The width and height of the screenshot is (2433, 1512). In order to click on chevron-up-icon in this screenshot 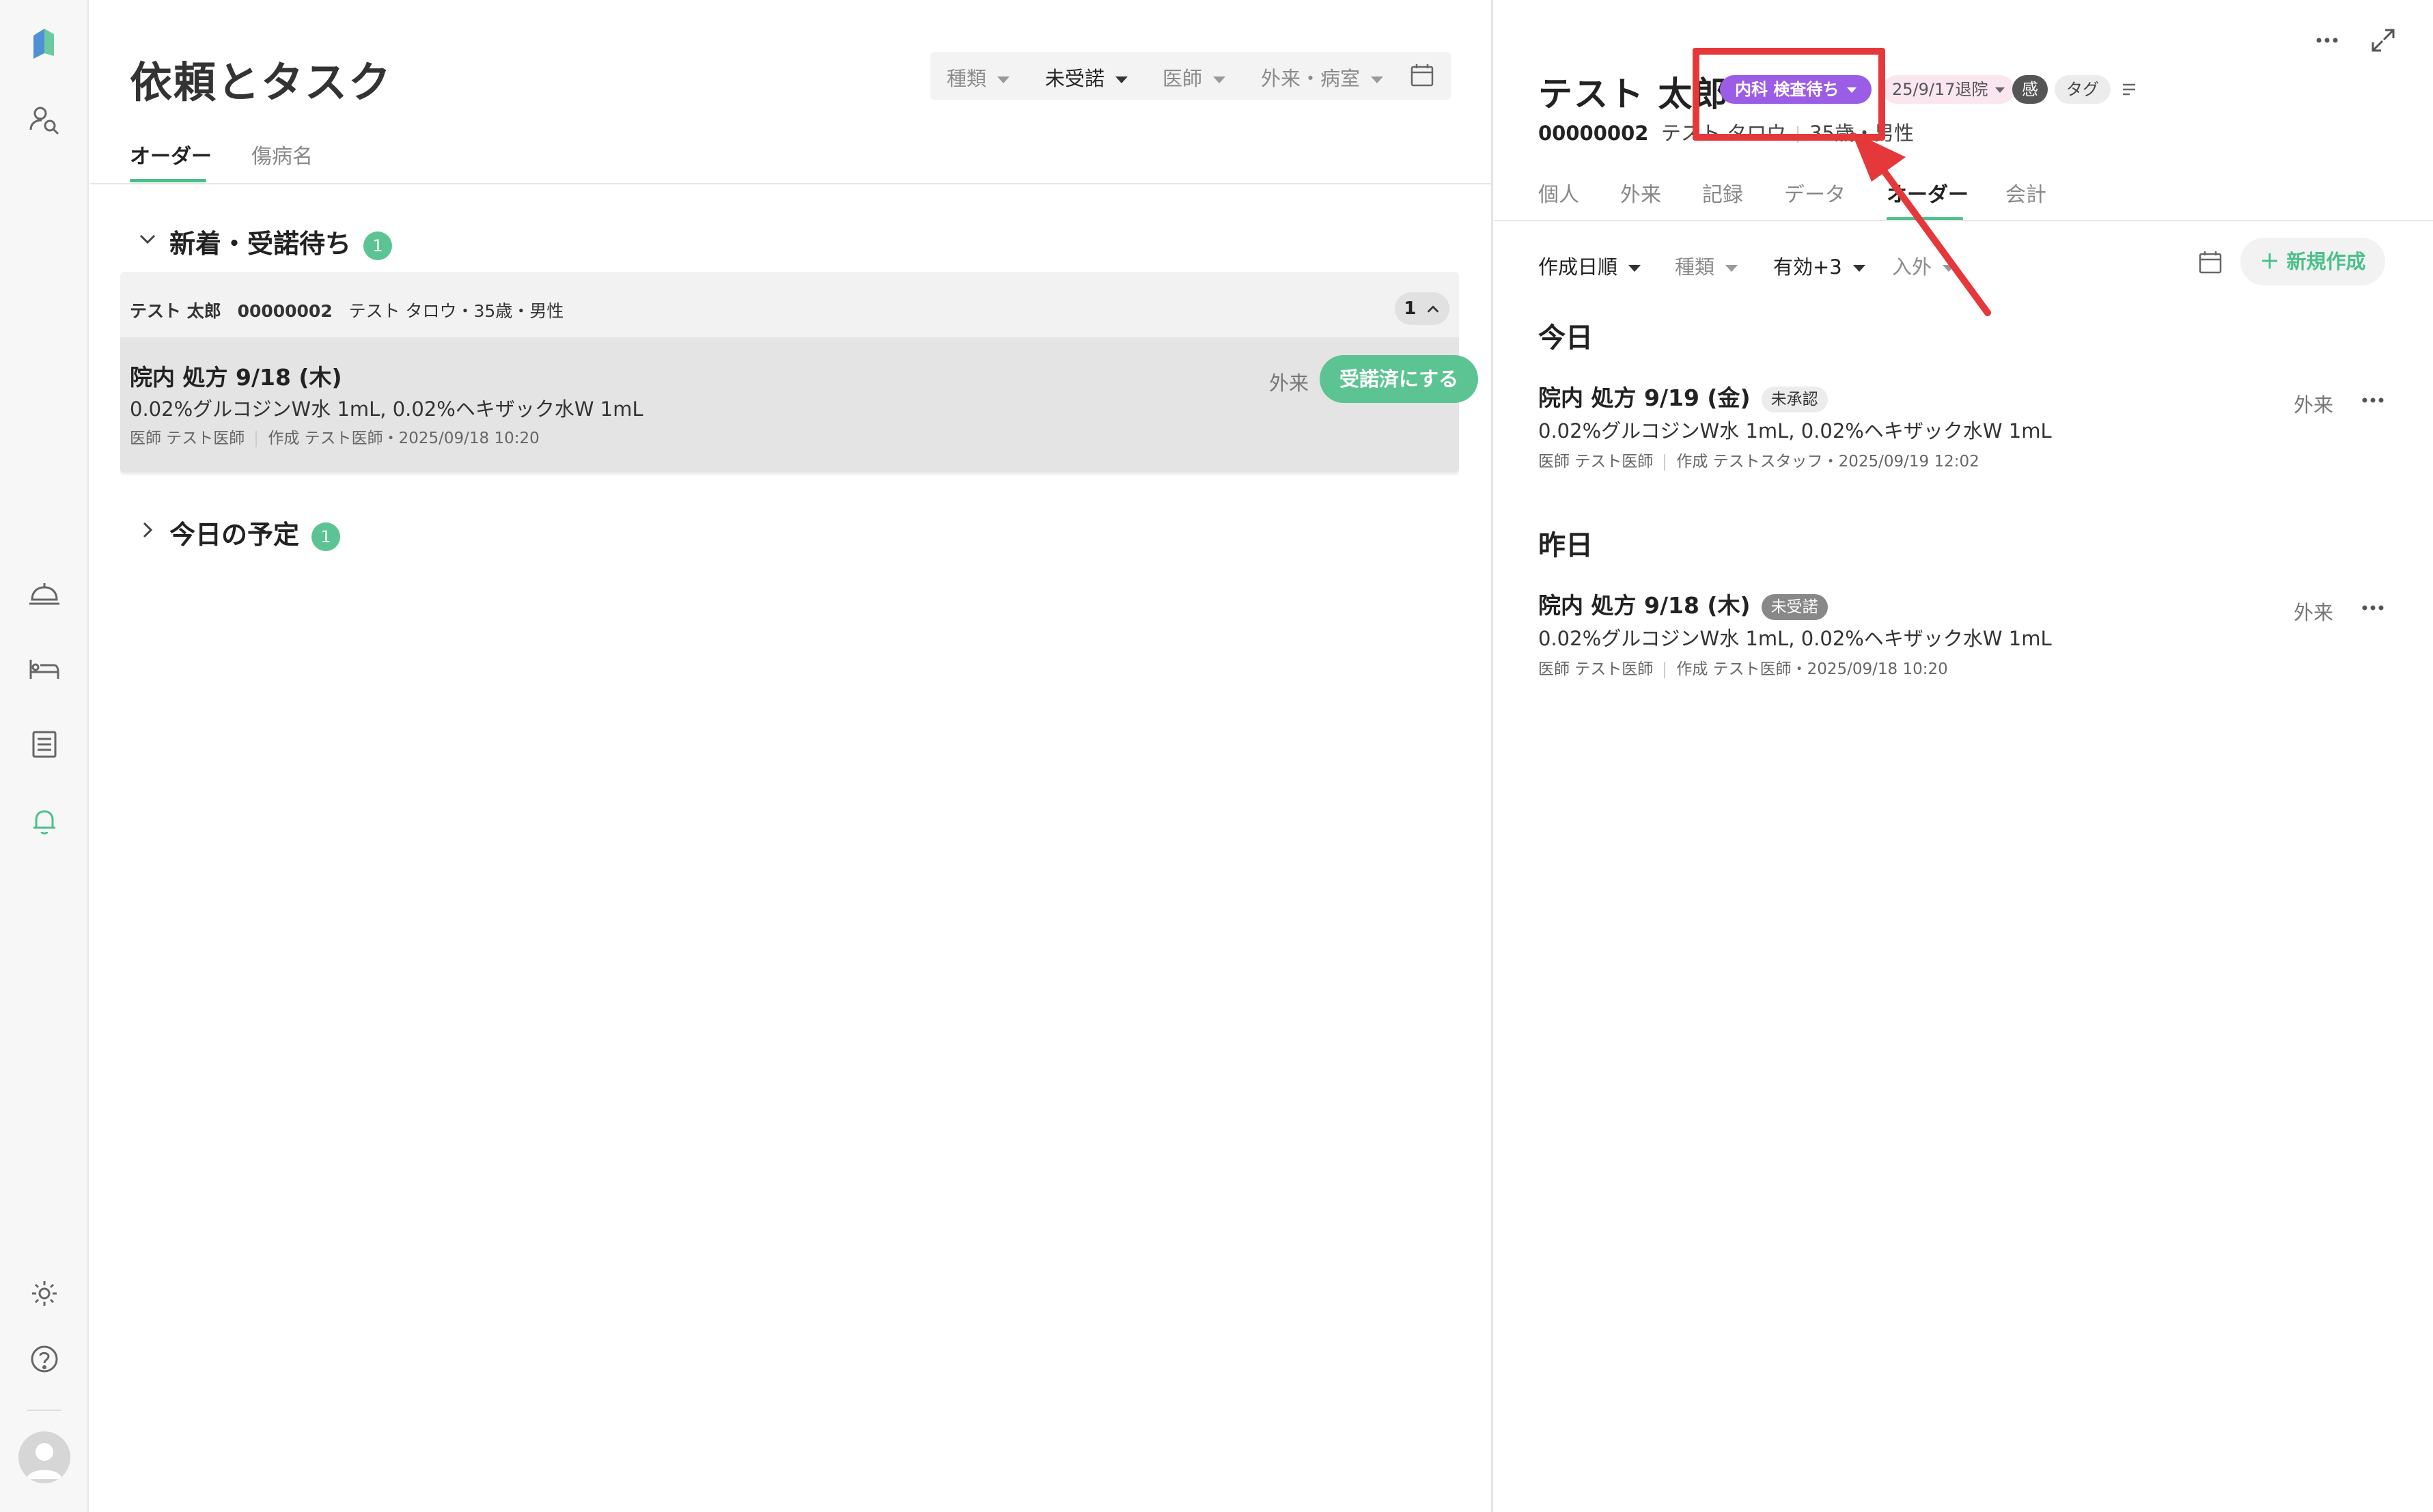, I will do `click(1432, 309)`.